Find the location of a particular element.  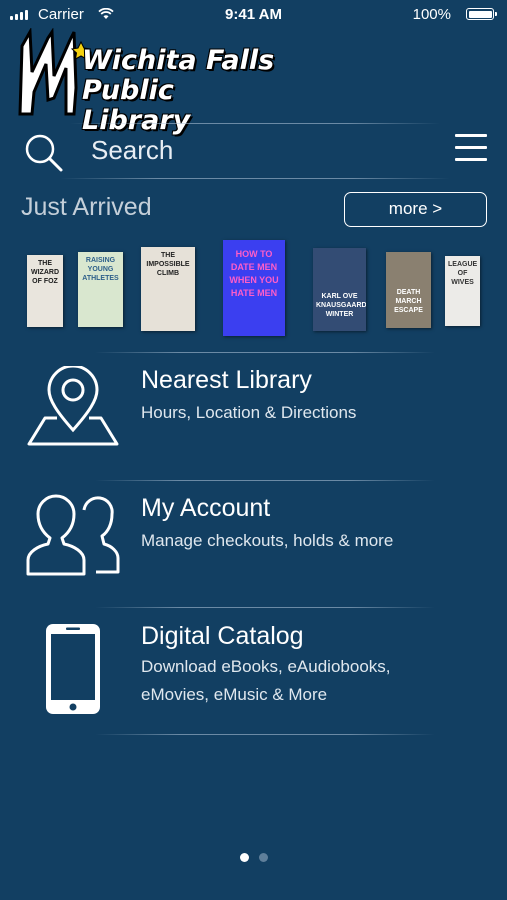

book-cover: RAISING YOUNG ATHLETES is located at coordinates (100, 289).